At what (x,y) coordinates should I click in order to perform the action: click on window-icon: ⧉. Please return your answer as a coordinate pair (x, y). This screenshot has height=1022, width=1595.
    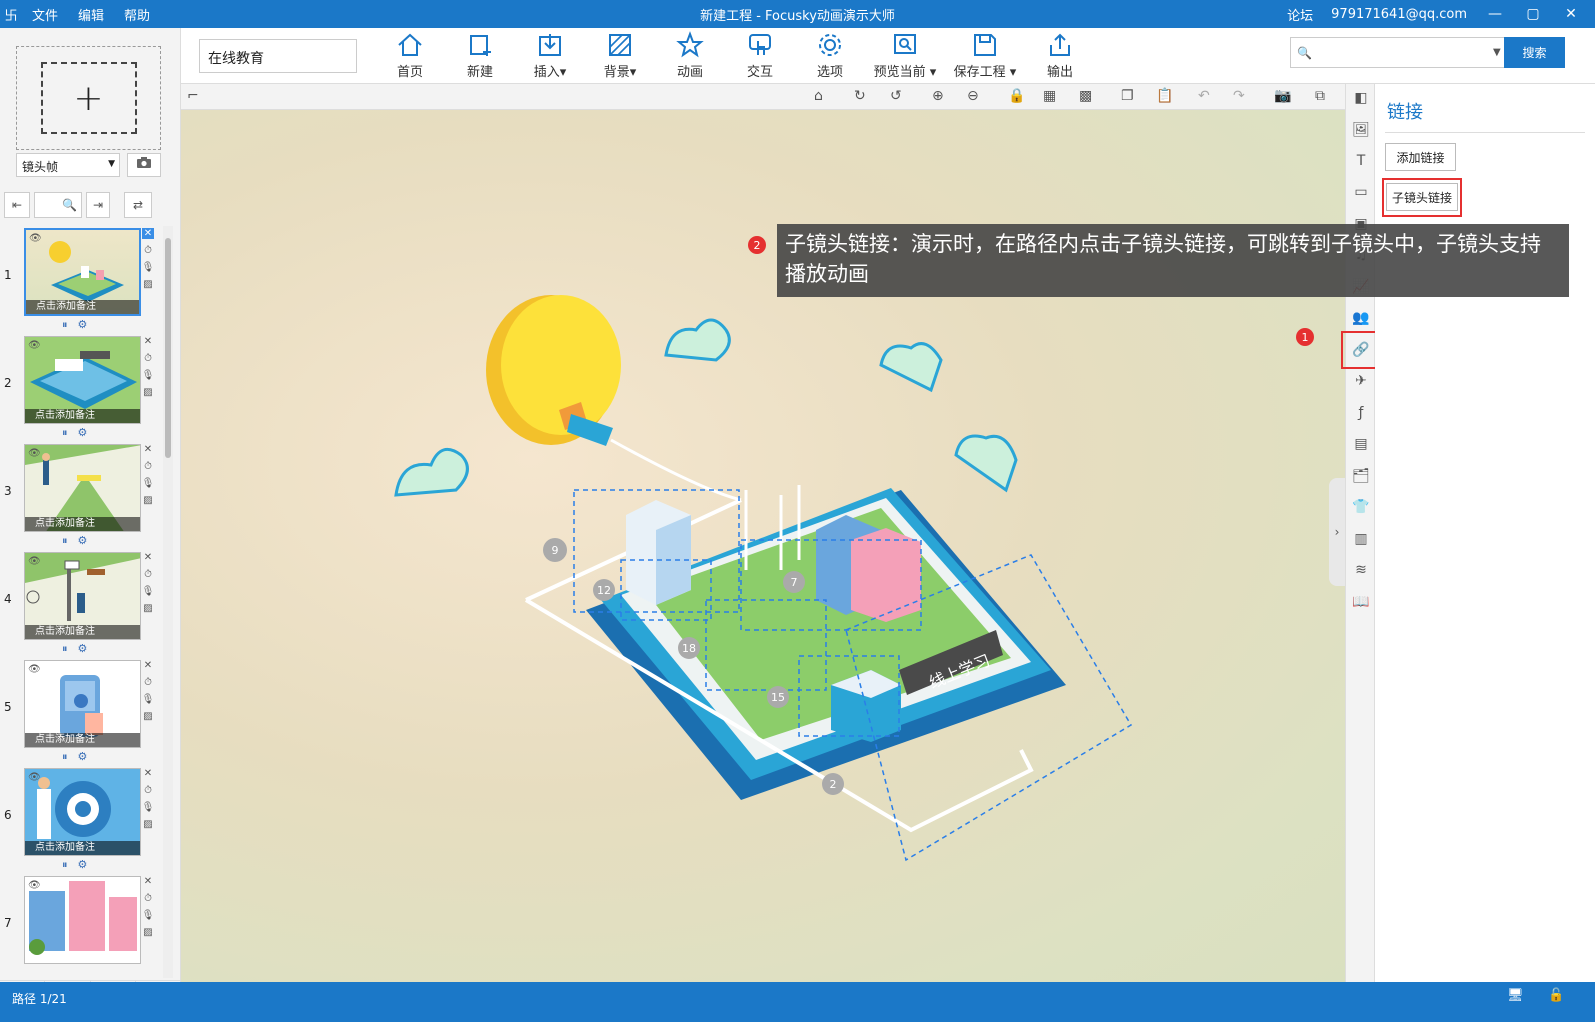
    Looking at the image, I should click on (1320, 96).